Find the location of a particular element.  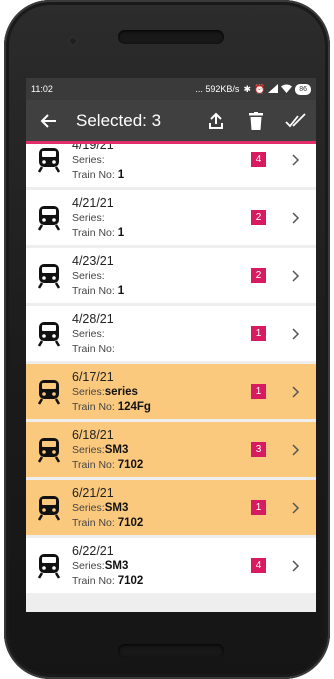

list-item: 6/17/21 Series:series Train No: 124Fg 1 is located at coordinates (171, 391).